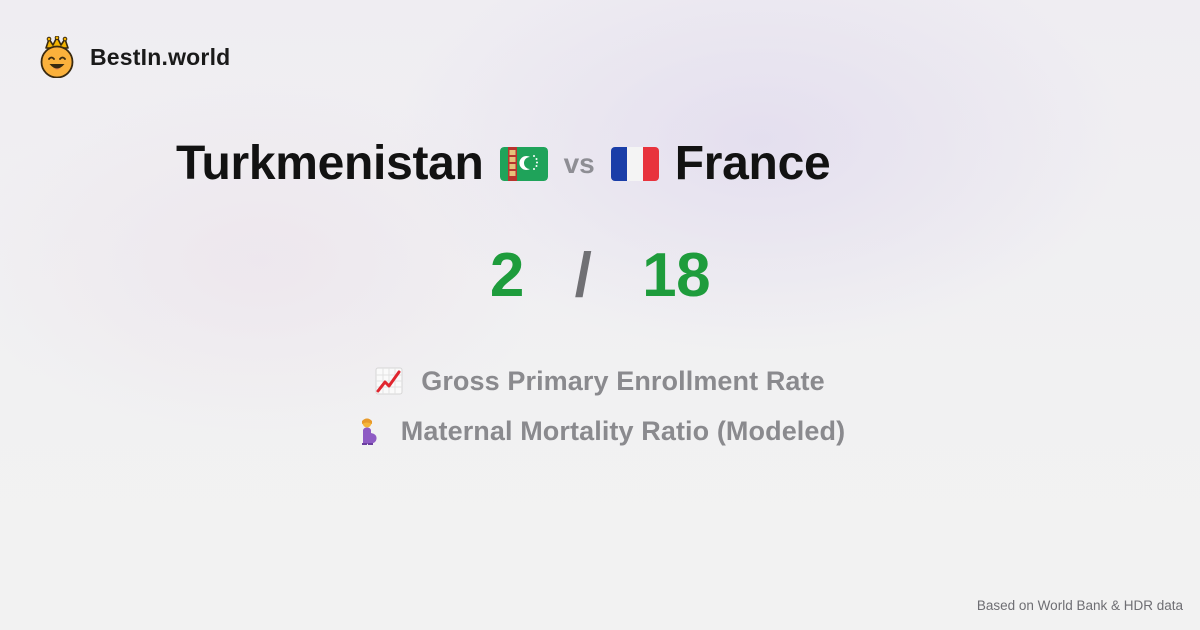 The image size is (1200, 630). I want to click on comparison-title: Turkmenistan vs France, so click(503, 164).